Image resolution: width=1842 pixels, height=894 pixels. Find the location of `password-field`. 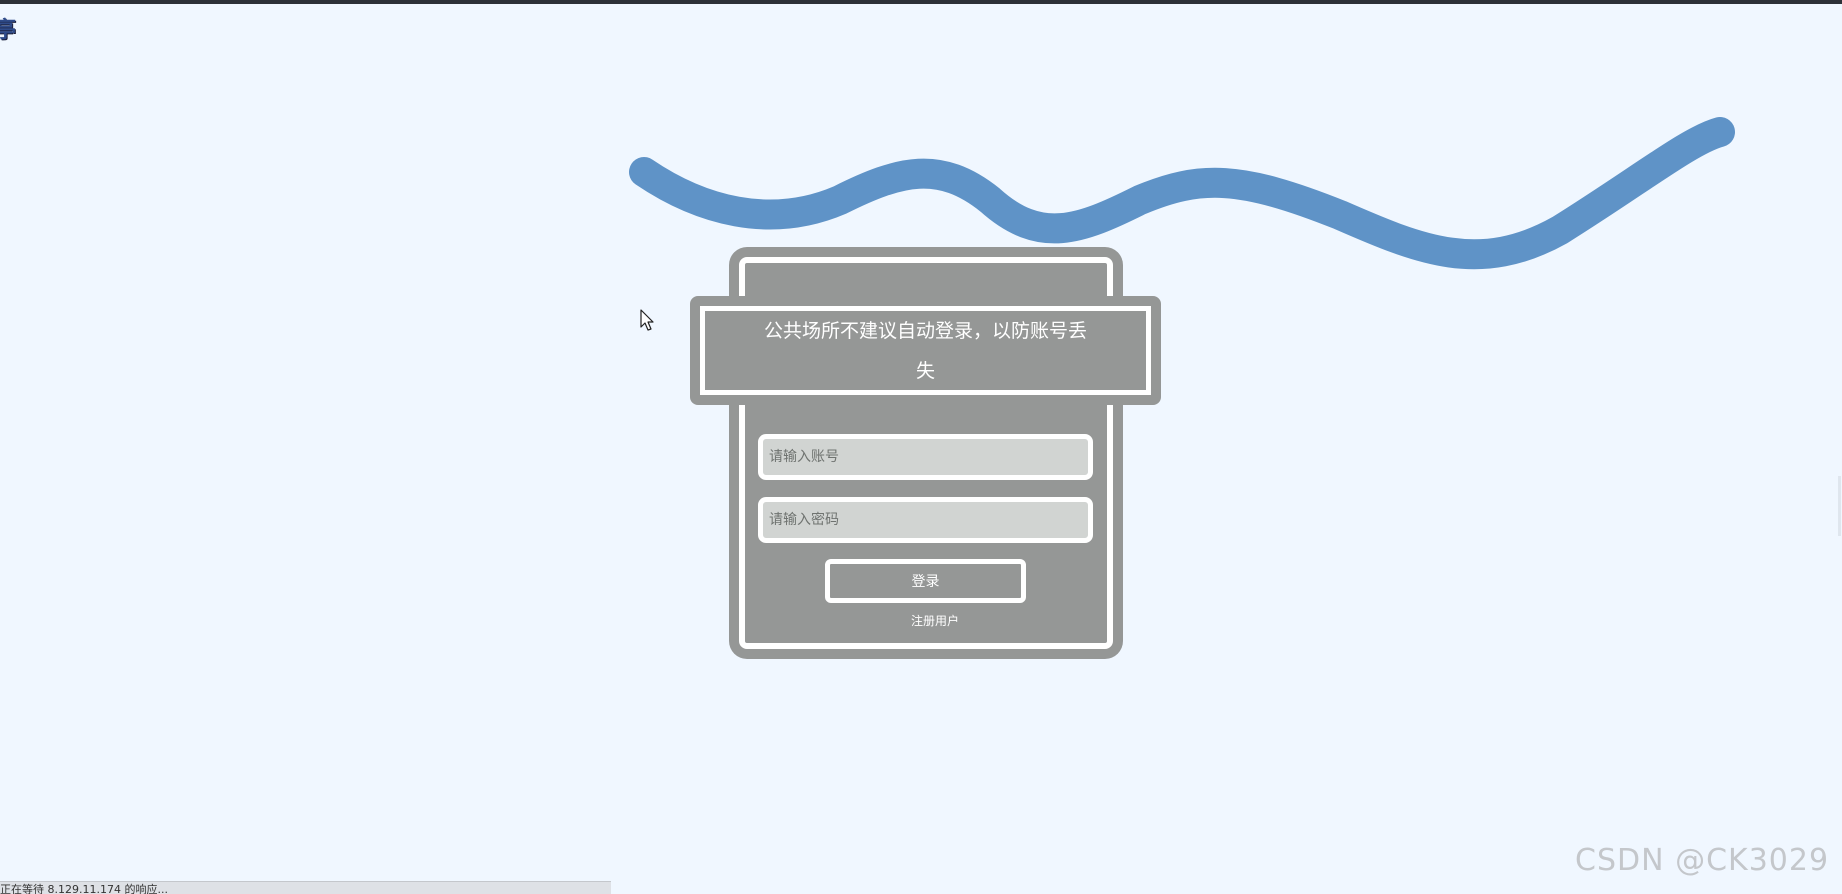

password-field is located at coordinates (925, 520).